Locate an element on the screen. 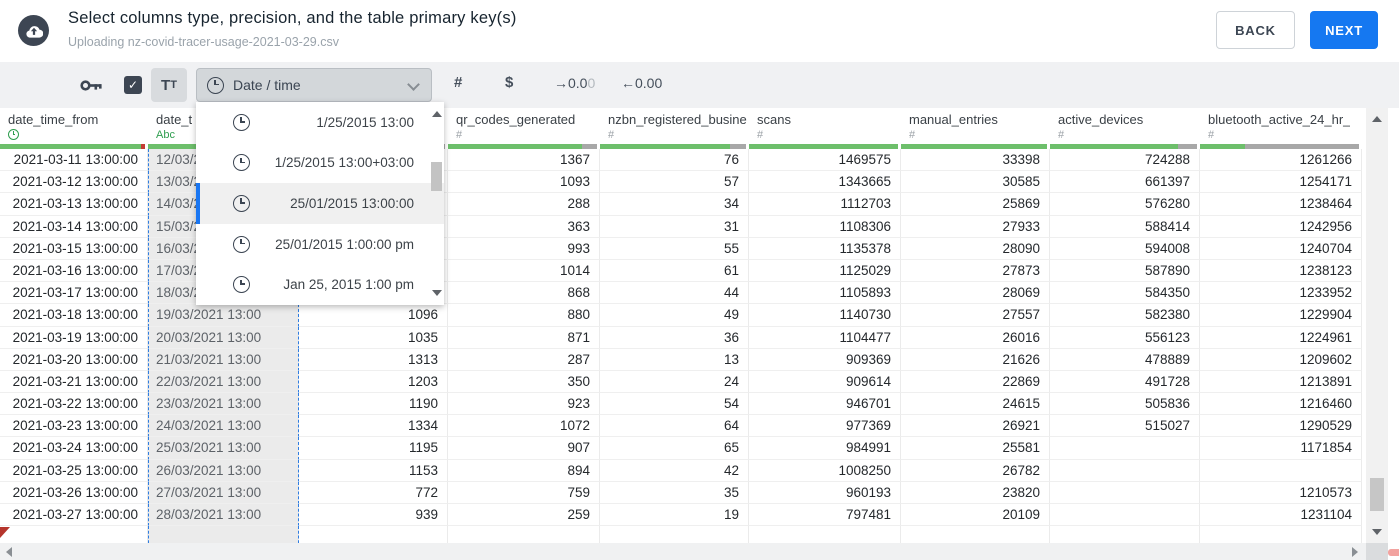  table-cell: 661397 is located at coordinates (1125, 182).